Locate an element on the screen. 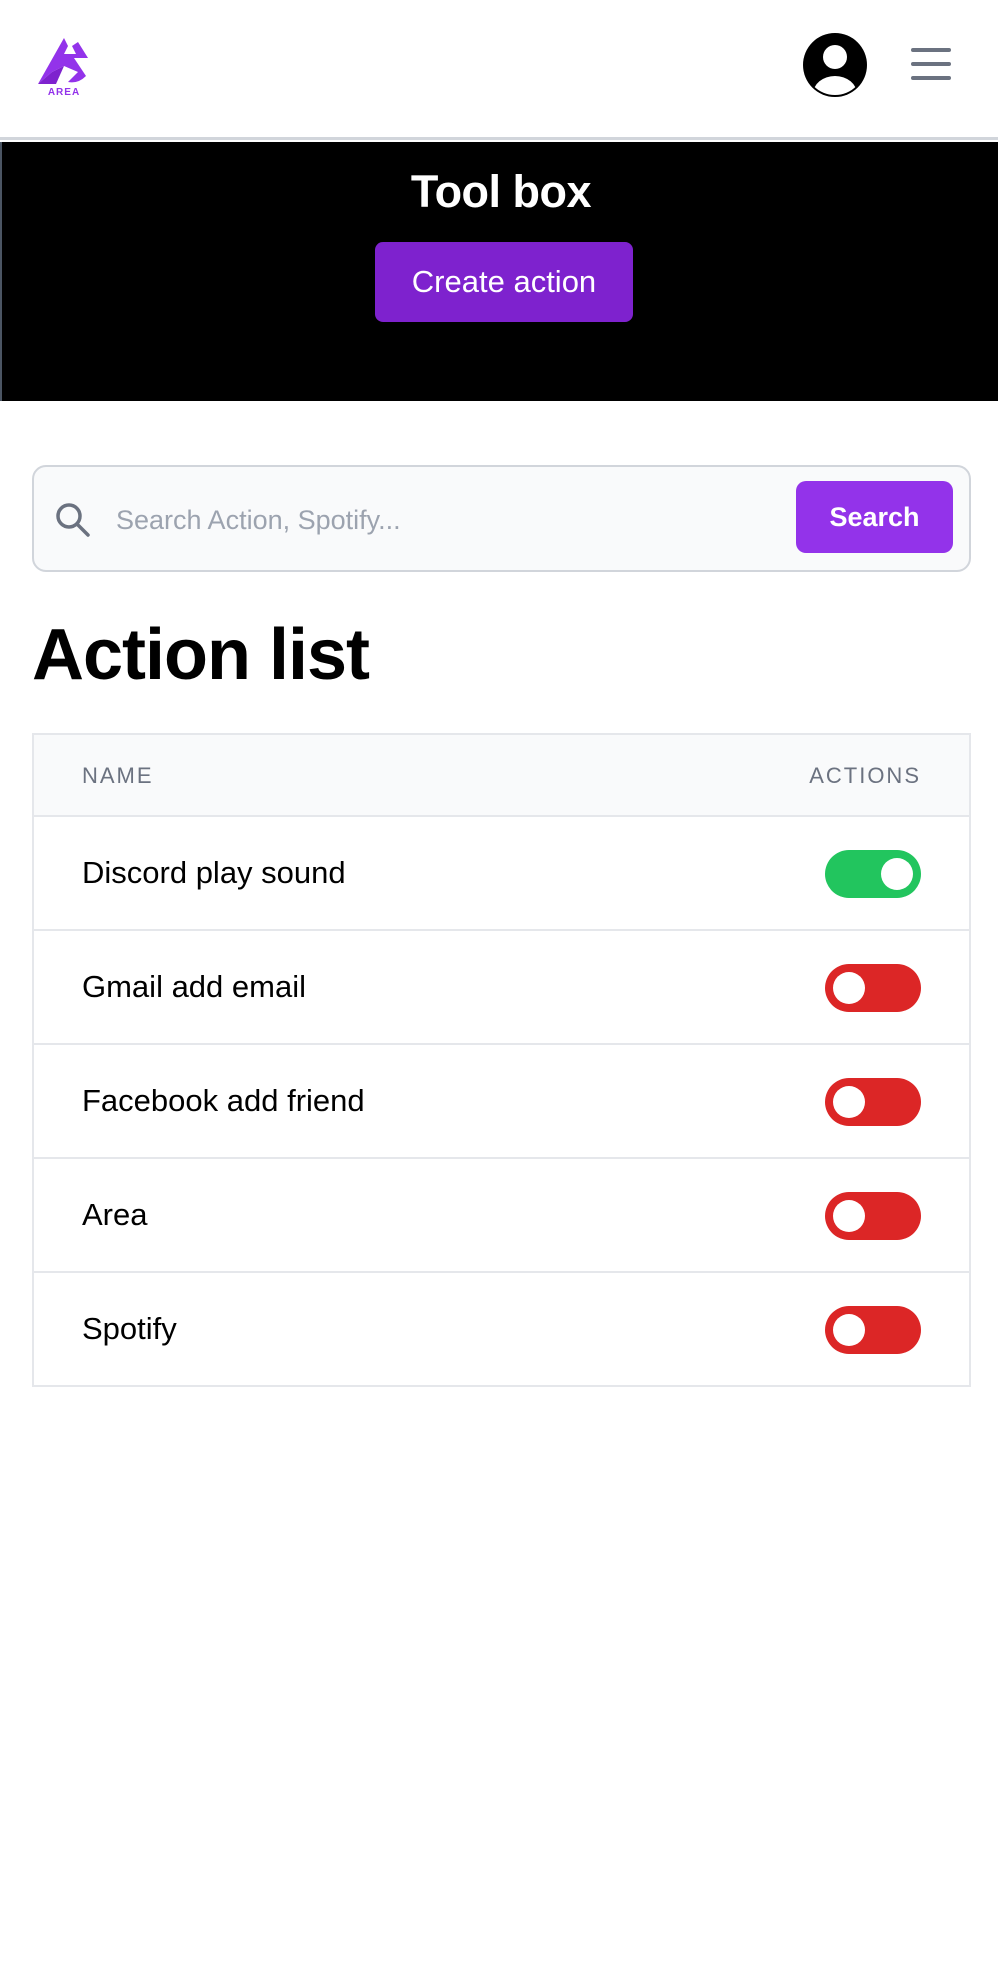 The image size is (998, 1982). logo-text: AREA is located at coordinates (64, 92).